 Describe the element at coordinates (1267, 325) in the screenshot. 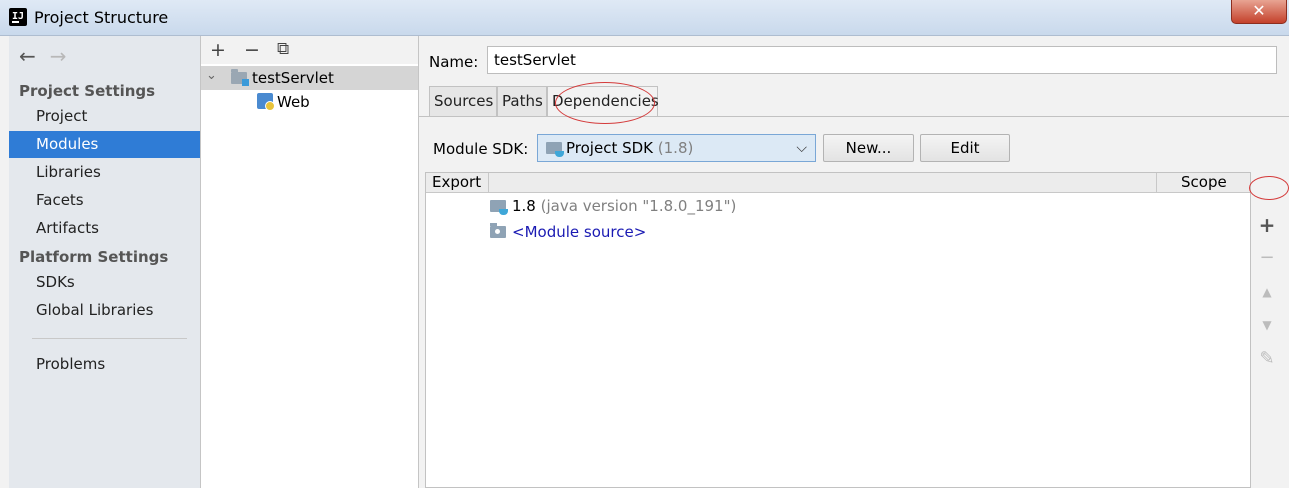

I see `move-down-icon: ▼` at that location.